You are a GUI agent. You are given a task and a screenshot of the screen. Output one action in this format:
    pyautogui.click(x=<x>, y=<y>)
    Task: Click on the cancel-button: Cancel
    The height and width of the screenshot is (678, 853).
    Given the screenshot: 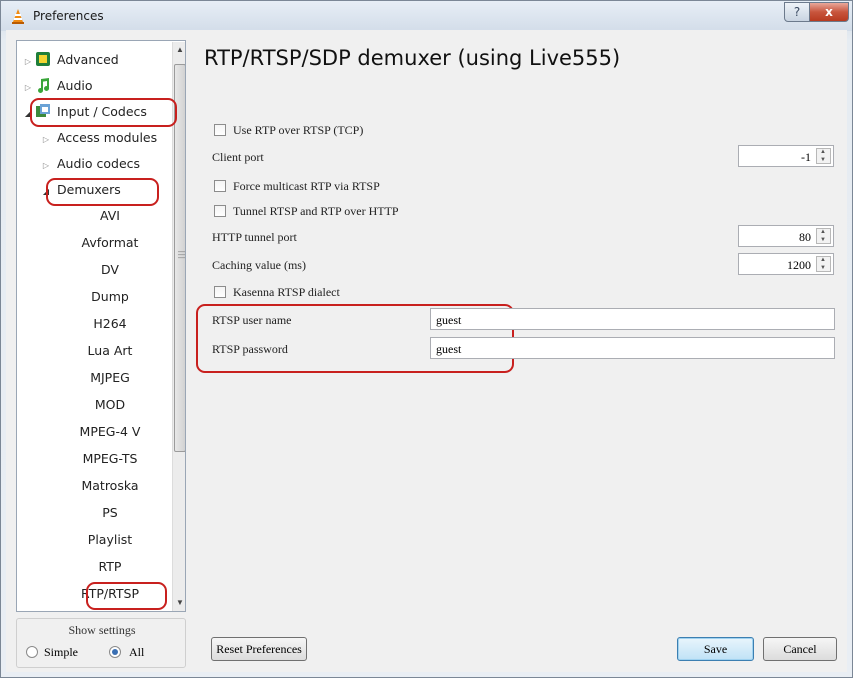 What is the action you would take?
    pyautogui.click(x=800, y=649)
    